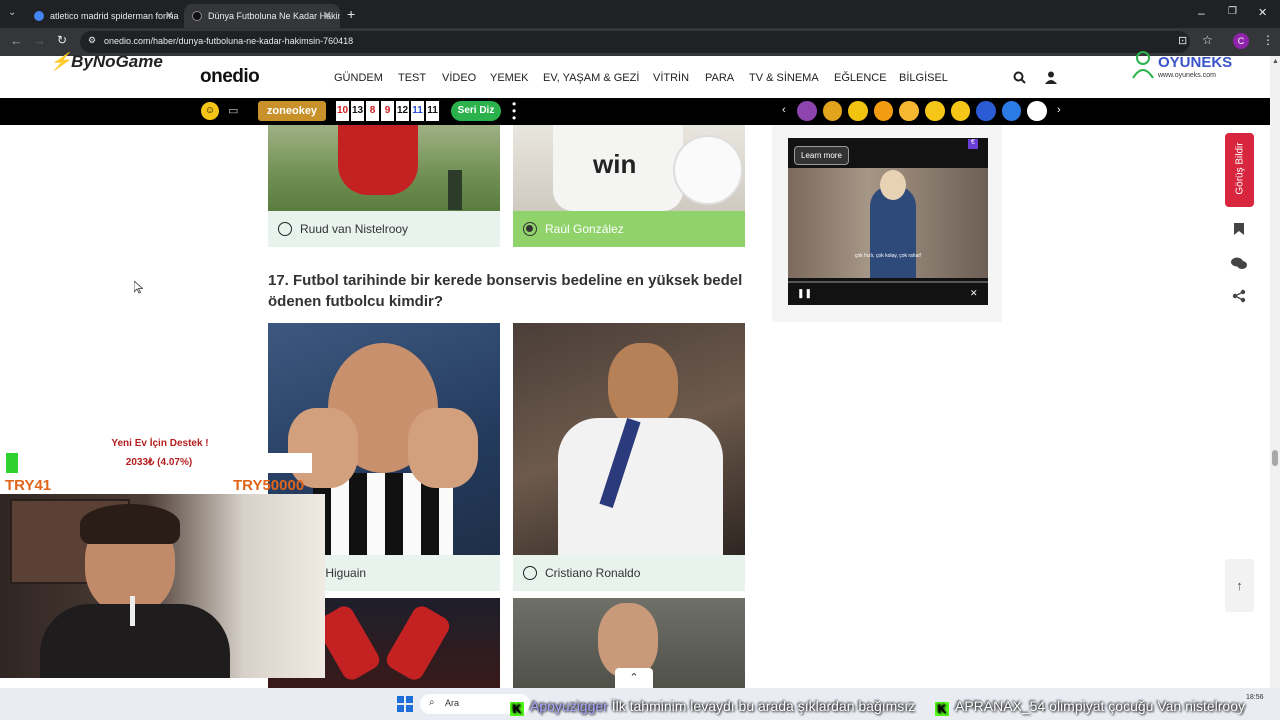 This screenshot has width=1280, height=720. I want to click on menu-dots-icon: ⋮, so click(1268, 40).